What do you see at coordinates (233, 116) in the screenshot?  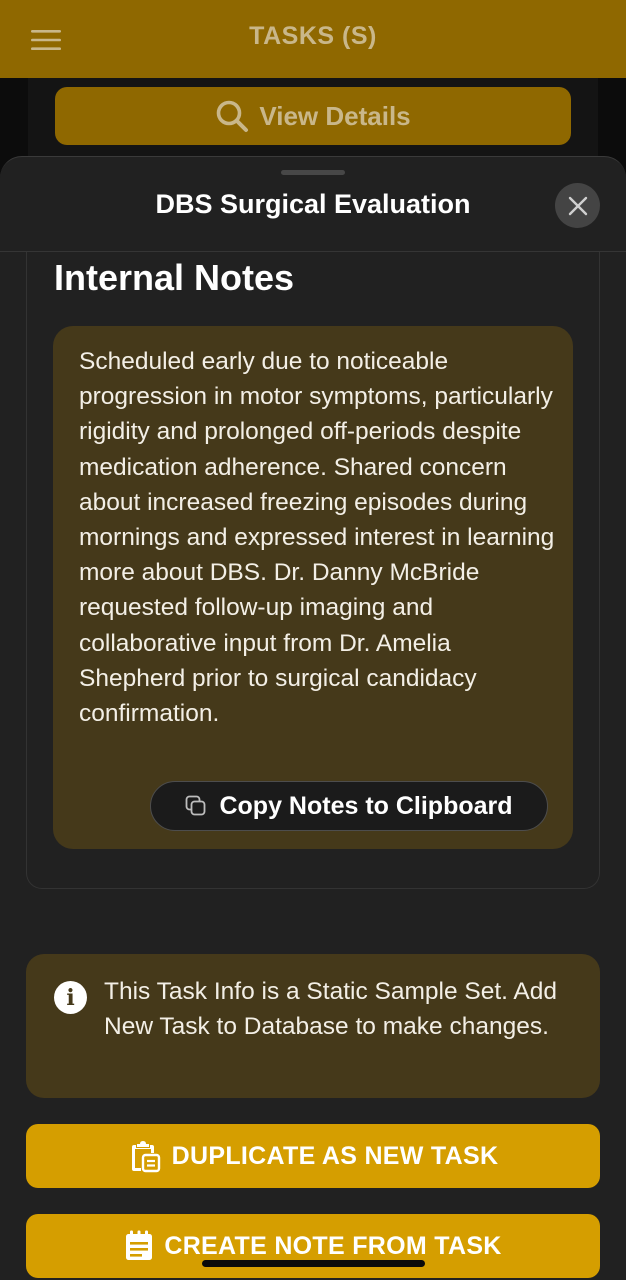 I see `search-icon` at bounding box center [233, 116].